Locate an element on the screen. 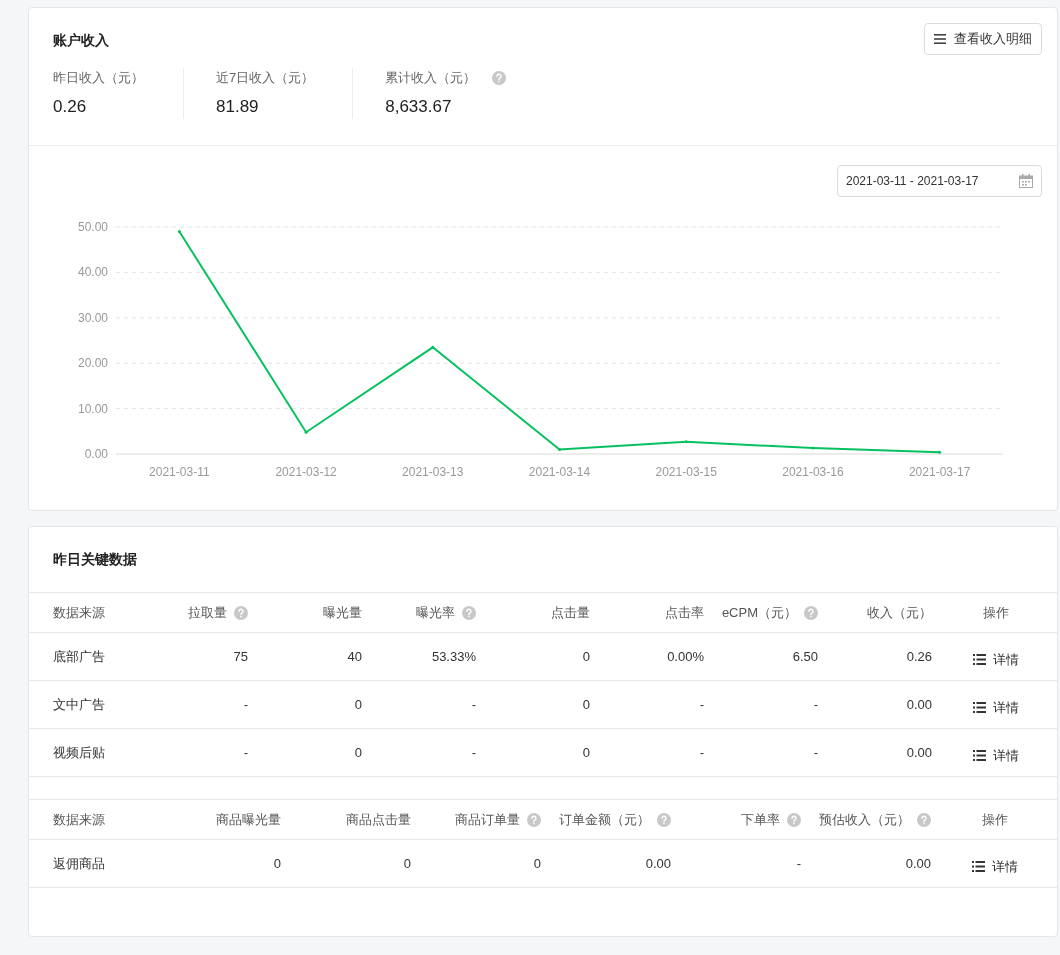 The width and height of the screenshot is (1060, 955). column-header: 点击率 is located at coordinates (684, 612).